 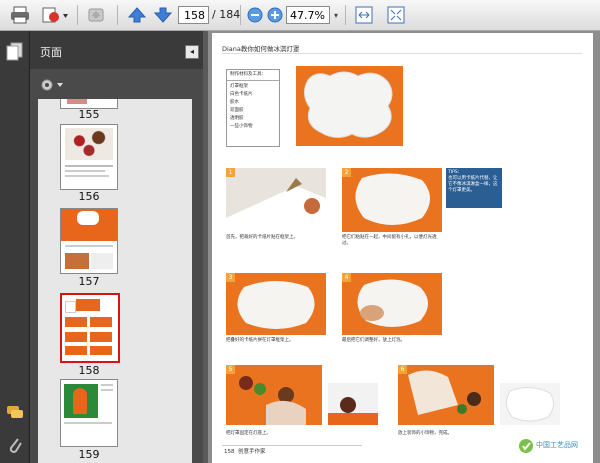 I want to click on zoom-dropdown-chevron-icon: ▾, so click(x=336, y=15).